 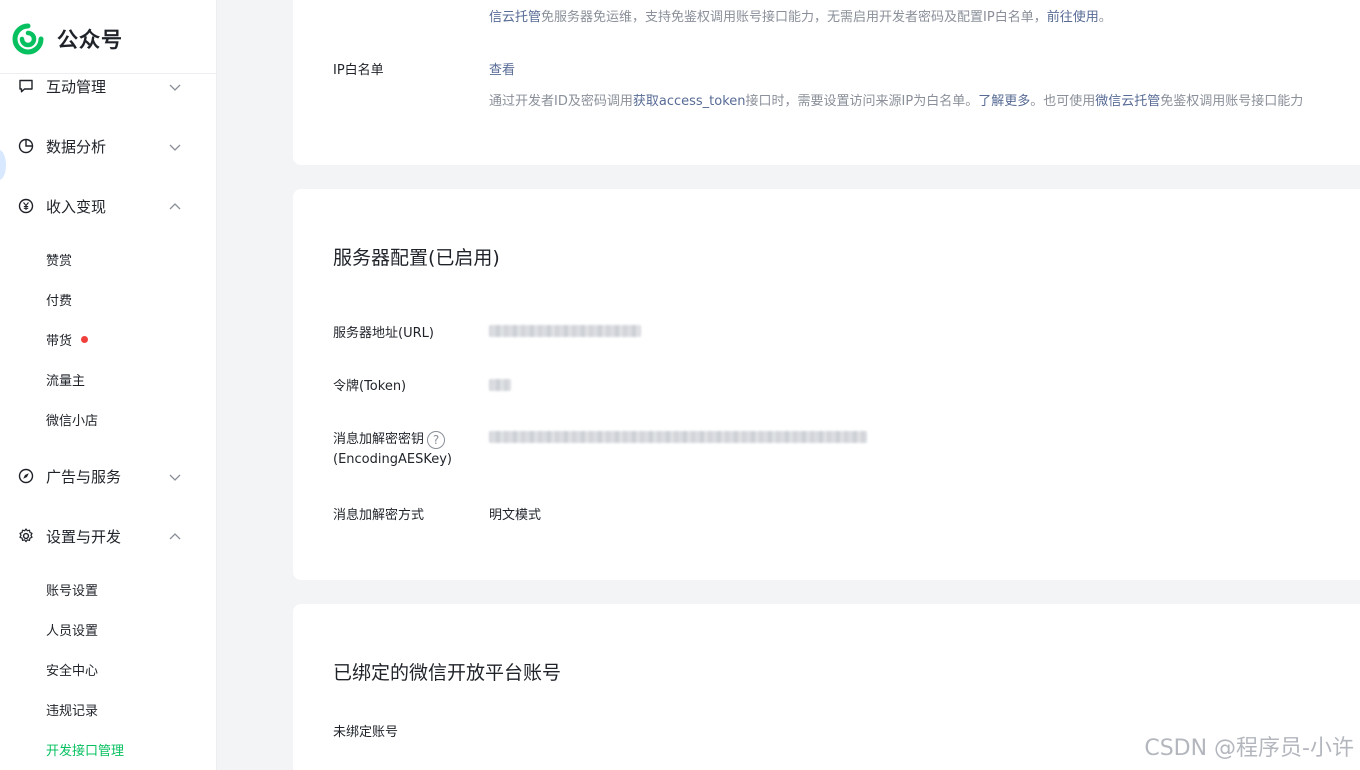 I want to click on nav-group-interaction: 互动管理, so click(x=108, y=86).